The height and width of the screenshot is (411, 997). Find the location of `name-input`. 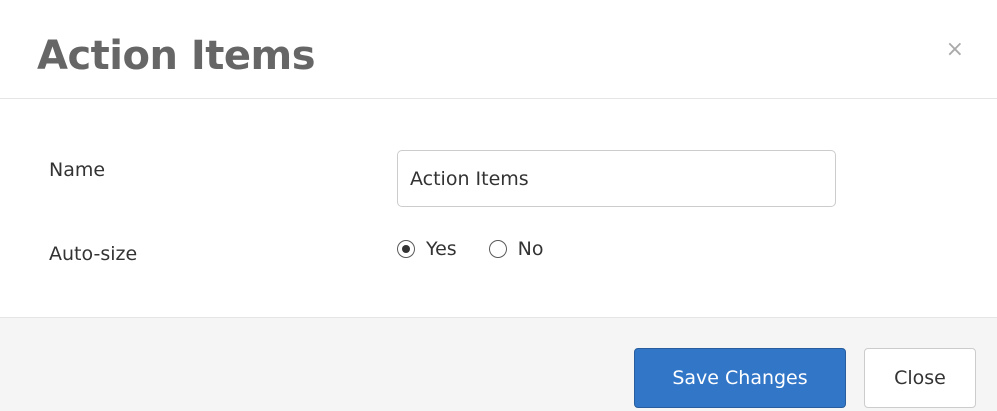

name-input is located at coordinates (616, 178).